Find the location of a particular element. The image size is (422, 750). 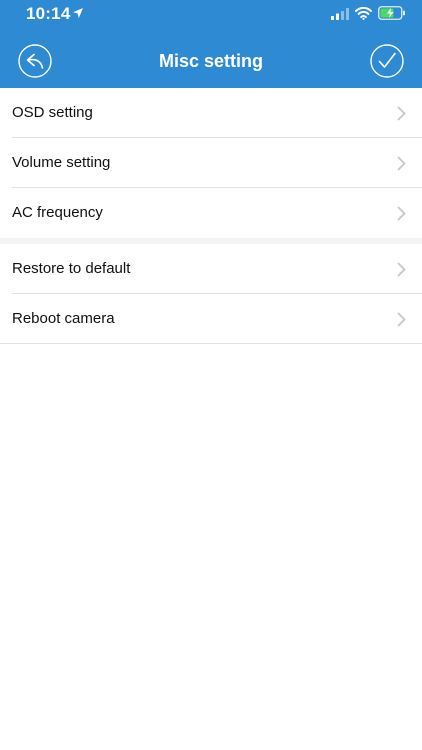

app-header: 10:14 Misc setting is located at coordinates (211, 44).